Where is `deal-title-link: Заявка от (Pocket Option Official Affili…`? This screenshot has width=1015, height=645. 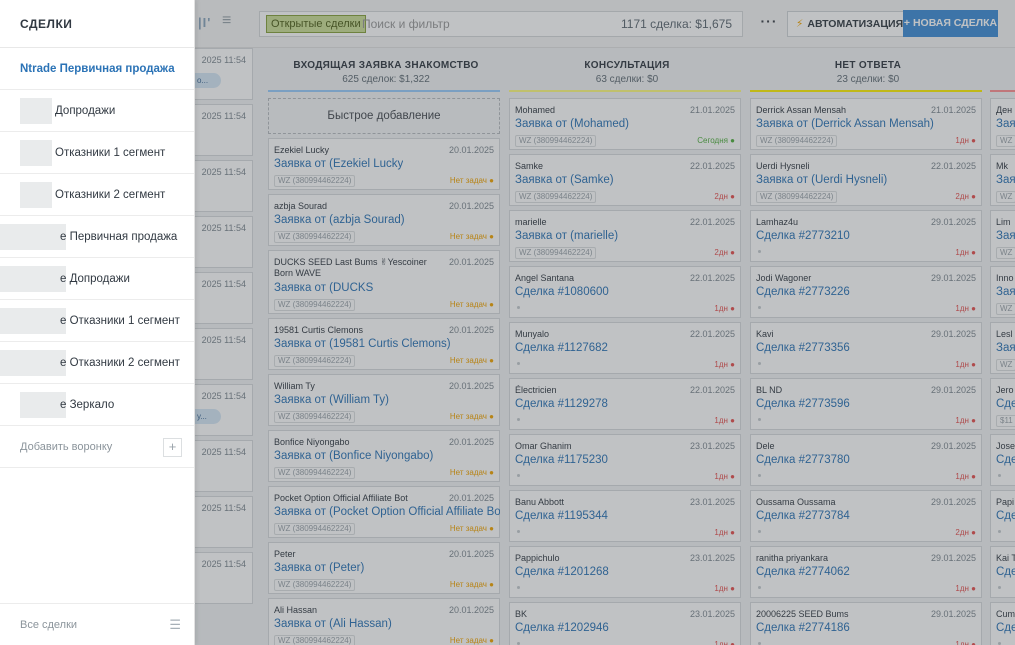 deal-title-link: Заявка от (Pocket Option Official Affili… is located at coordinates (387, 512).